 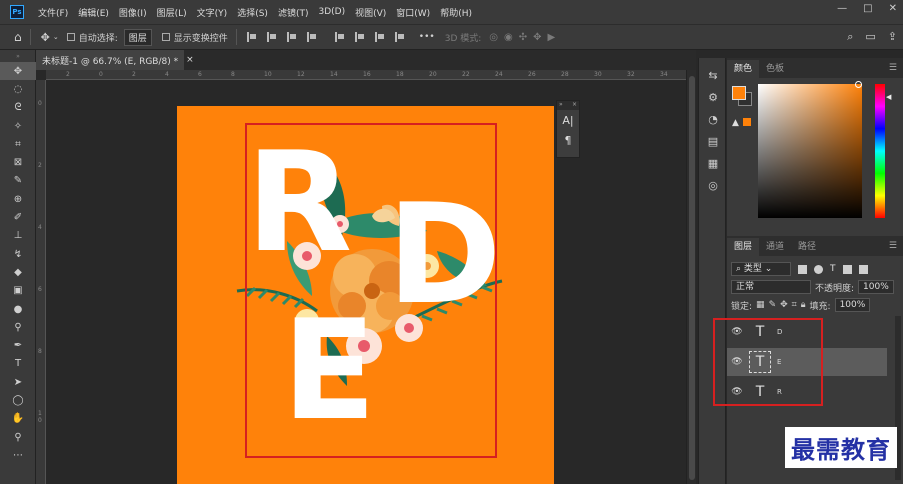 What do you see at coordinates (137, 37) in the screenshot?
I see `auto-select-dropdown: 图层` at bounding box center [137, 37].